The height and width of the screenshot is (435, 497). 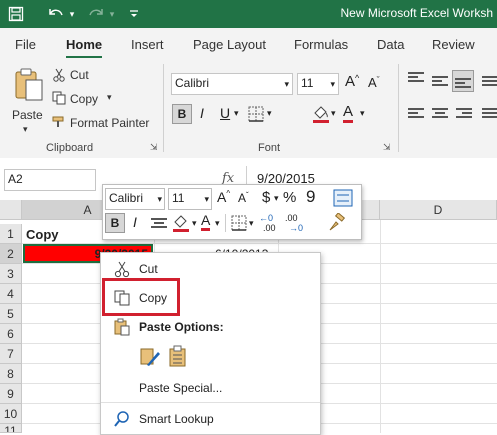 What do you see at coordinates (276, 198) in the screenshot?
I see `mini-currency-dropdown-icon: ▾` at bounding box center [276, 198].